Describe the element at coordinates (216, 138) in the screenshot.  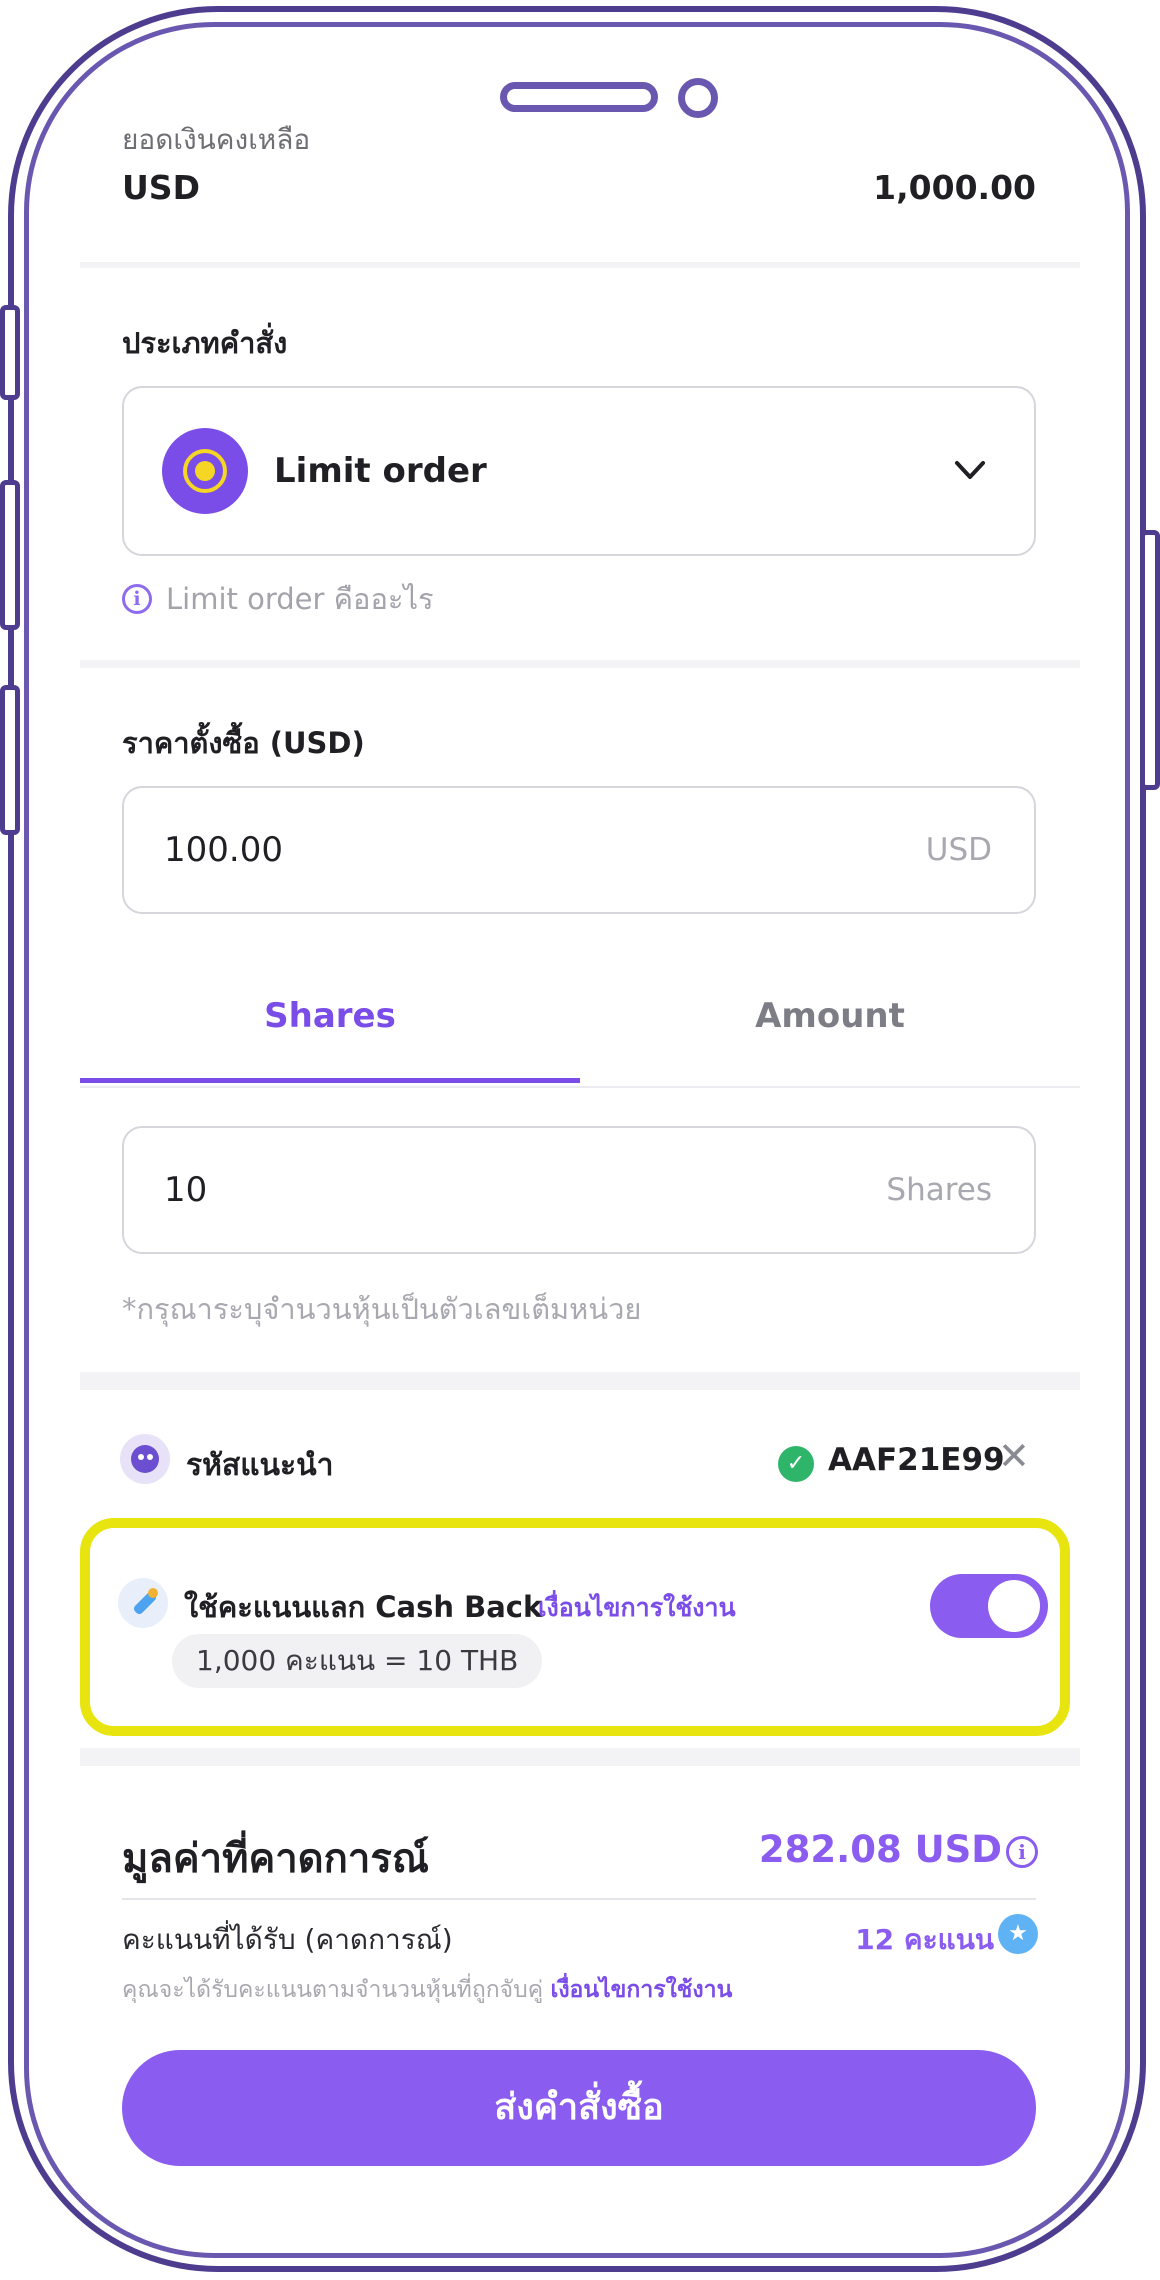
I see `balance-label: ยอดเงินคงเหลือ` at that location.